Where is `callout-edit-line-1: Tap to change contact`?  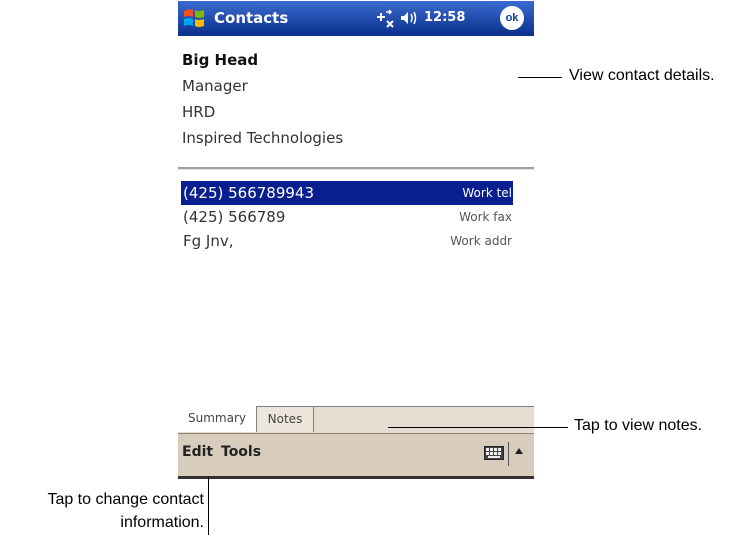
callout-edit-line-1: Tap to change contact is located at coordinates (125, 499).